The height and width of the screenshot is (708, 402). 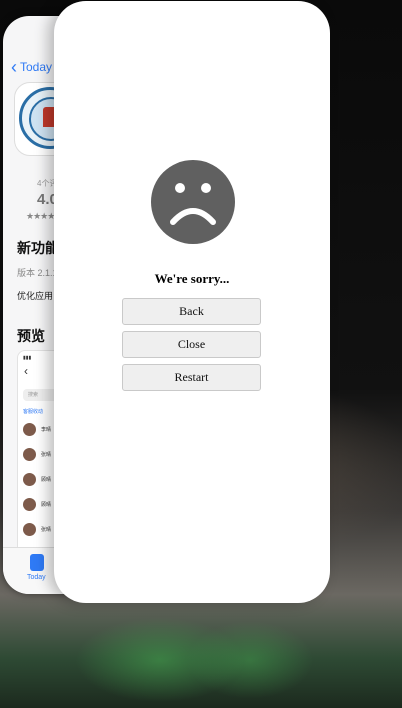 What do you see at coordinates (191, 344) in the screenshot?
I see `close-button: Close` at bounding box center [191, 344].